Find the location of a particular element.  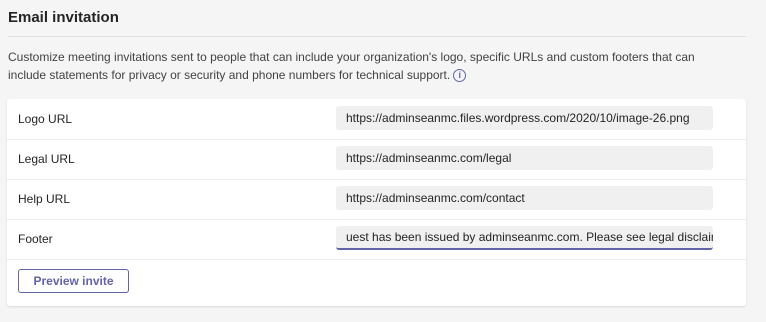

section-title: Email invitation is located at coordinates (63, 17).